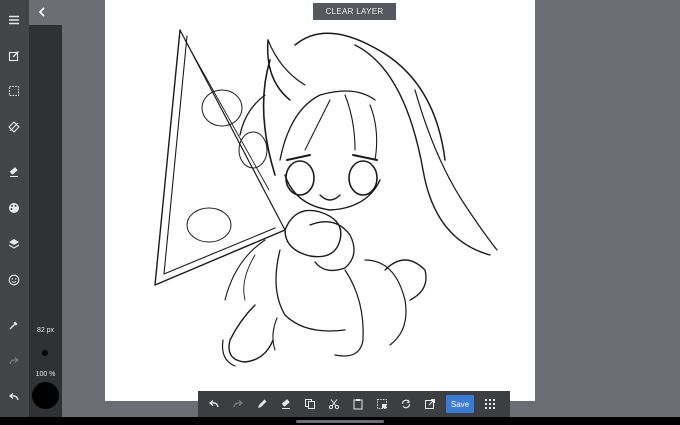  Describe the element at coordinates (45, 395) in the screenshot. I see `current-color-swatch` at that location.